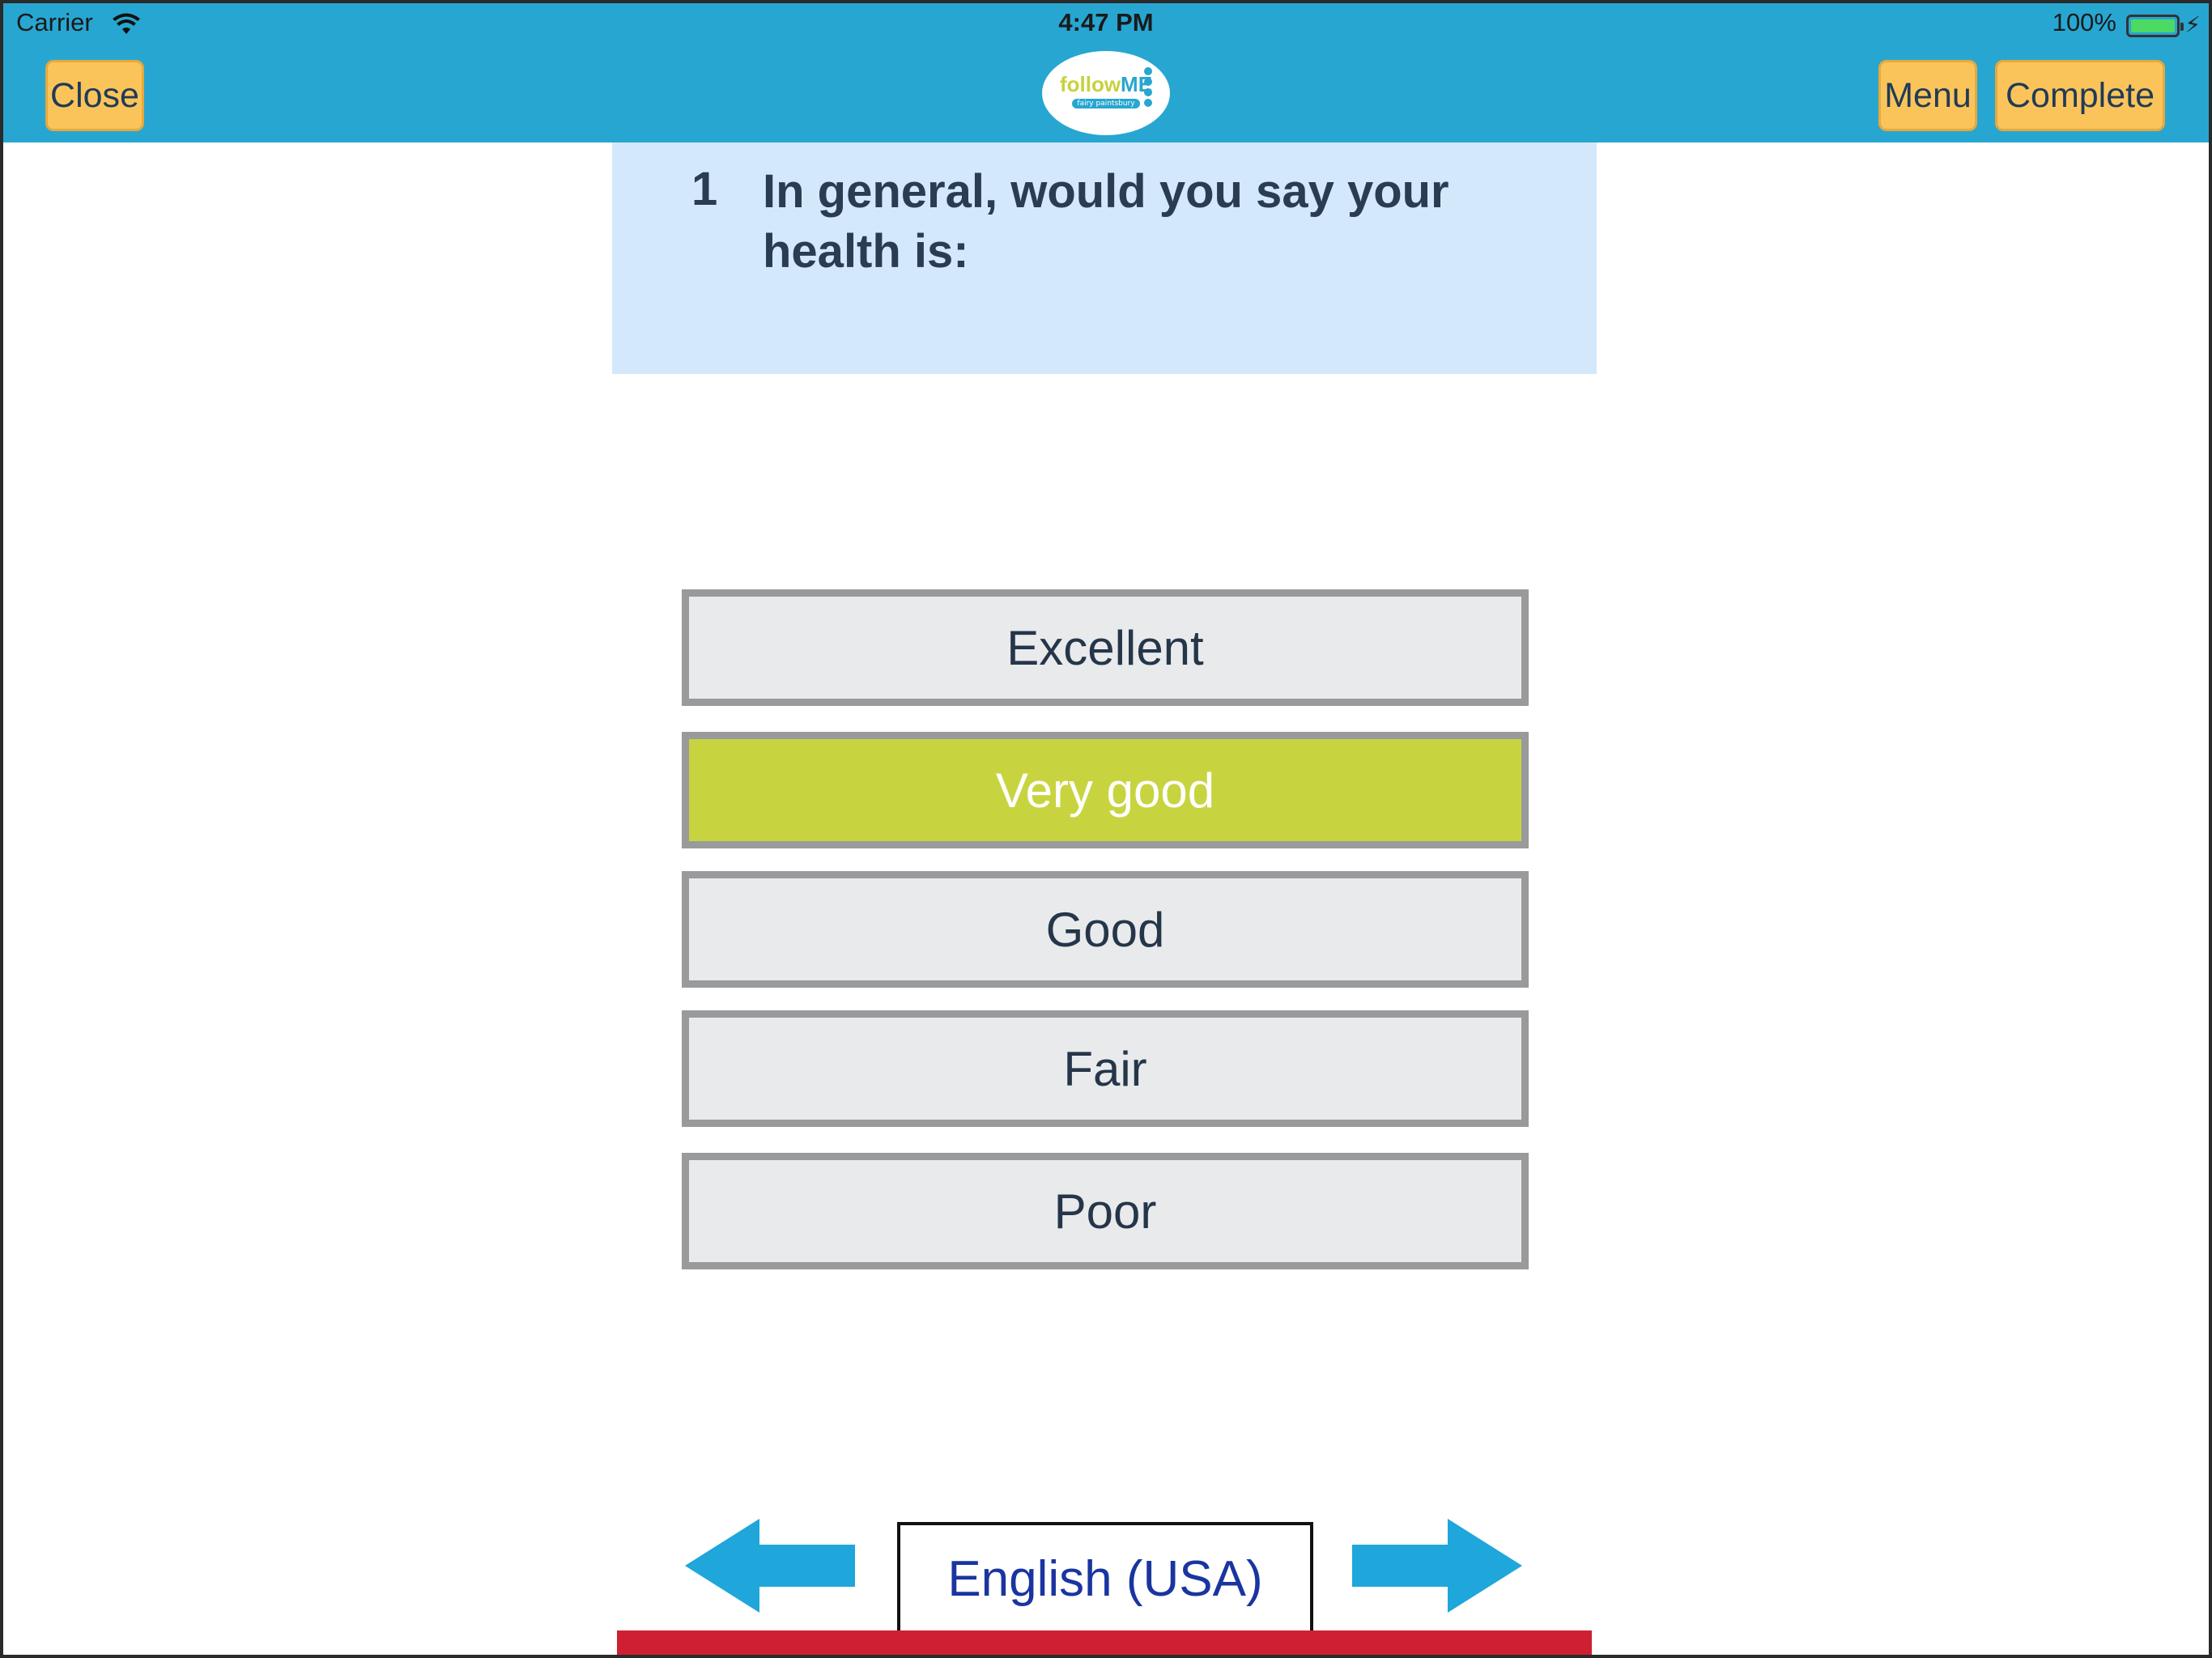 The image size is (2212, 1658). Describe the element at coordinates (1105, 1211) in the screenshot. I see `answer-option-poor: Poor` at that location.